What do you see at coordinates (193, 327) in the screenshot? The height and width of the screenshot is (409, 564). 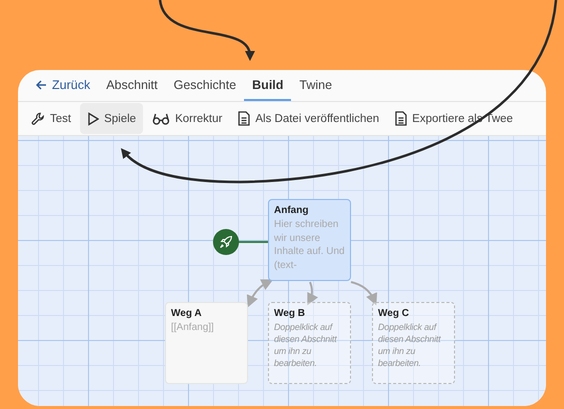 I see `passage-excerpt: [[Anfang]]` at bounding box center [193, 327].